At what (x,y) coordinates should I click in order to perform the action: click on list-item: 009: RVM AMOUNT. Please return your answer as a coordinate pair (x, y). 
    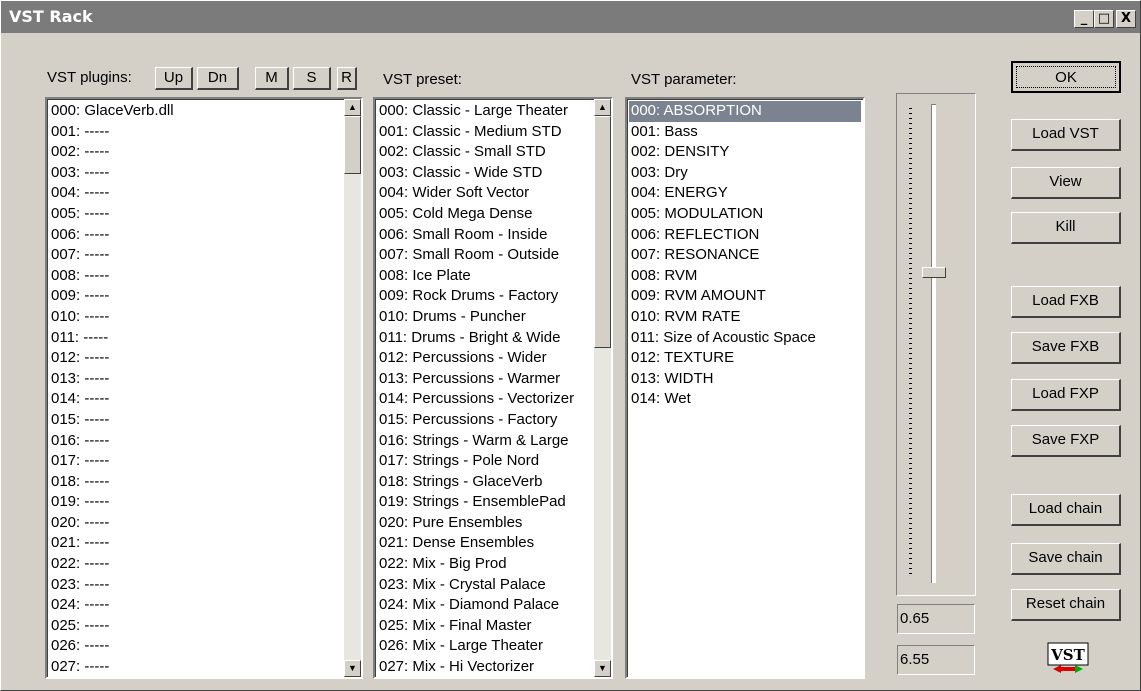
    Looking at the image, I should click on (745, 296).